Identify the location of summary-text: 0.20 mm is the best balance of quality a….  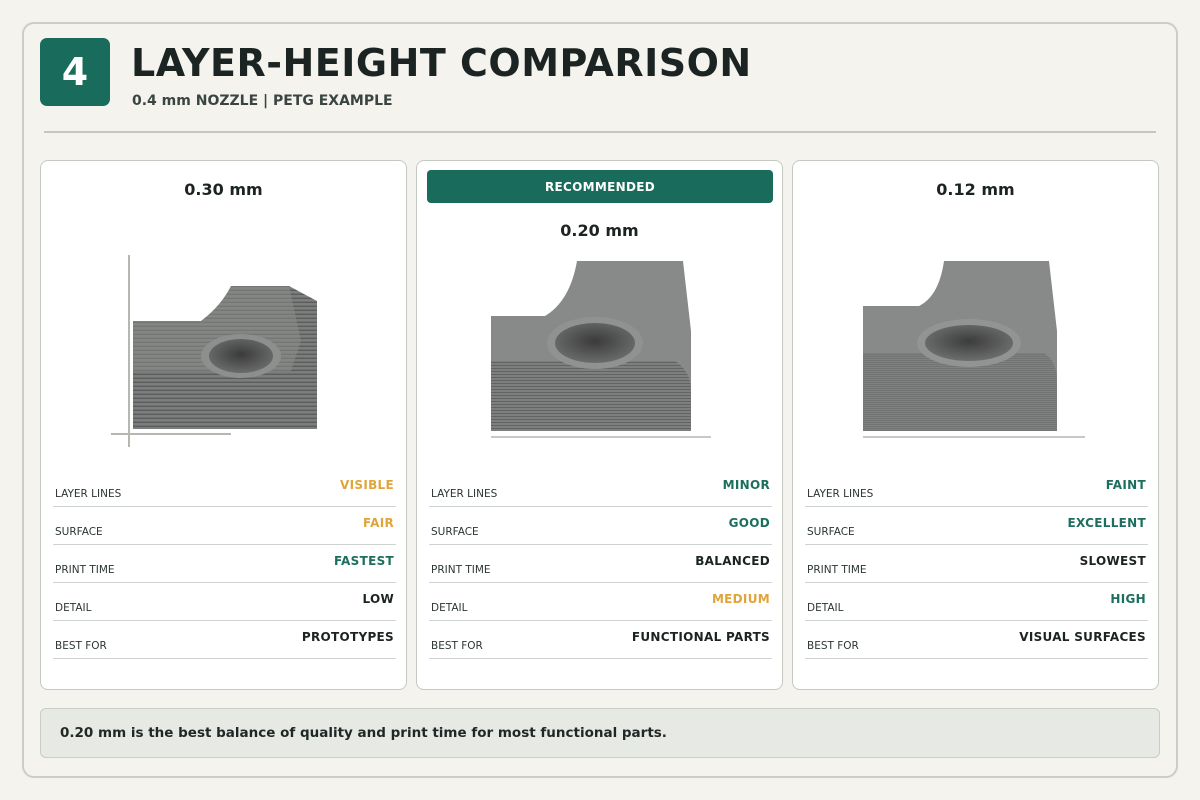
(363, 733).